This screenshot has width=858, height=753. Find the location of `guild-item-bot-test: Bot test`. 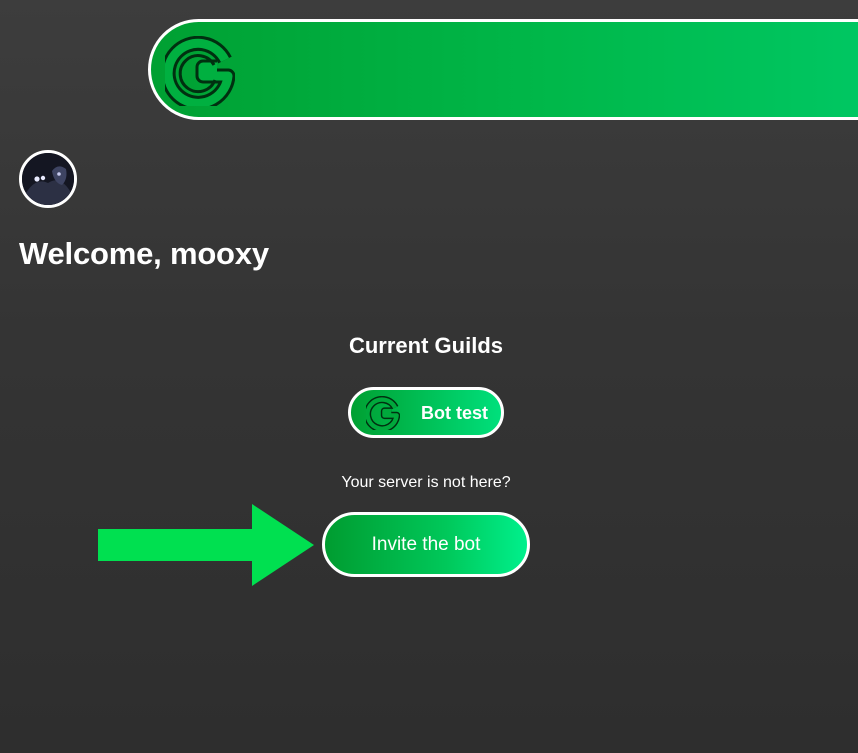

guild-item-bot-test: Bot test is located at coordinates (426, 412).